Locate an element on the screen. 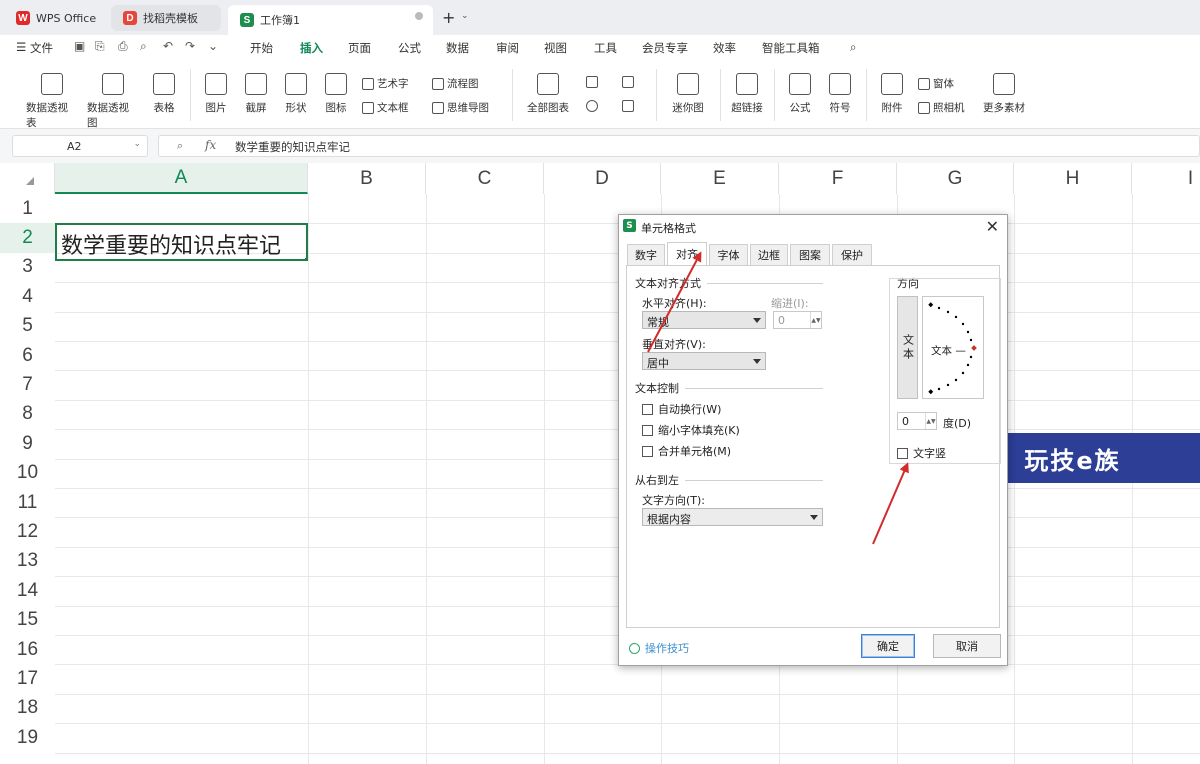 The width and height of the screenshot is (1200, 764). menu-efficiency: 效率 is located at coordinates (724, 48).